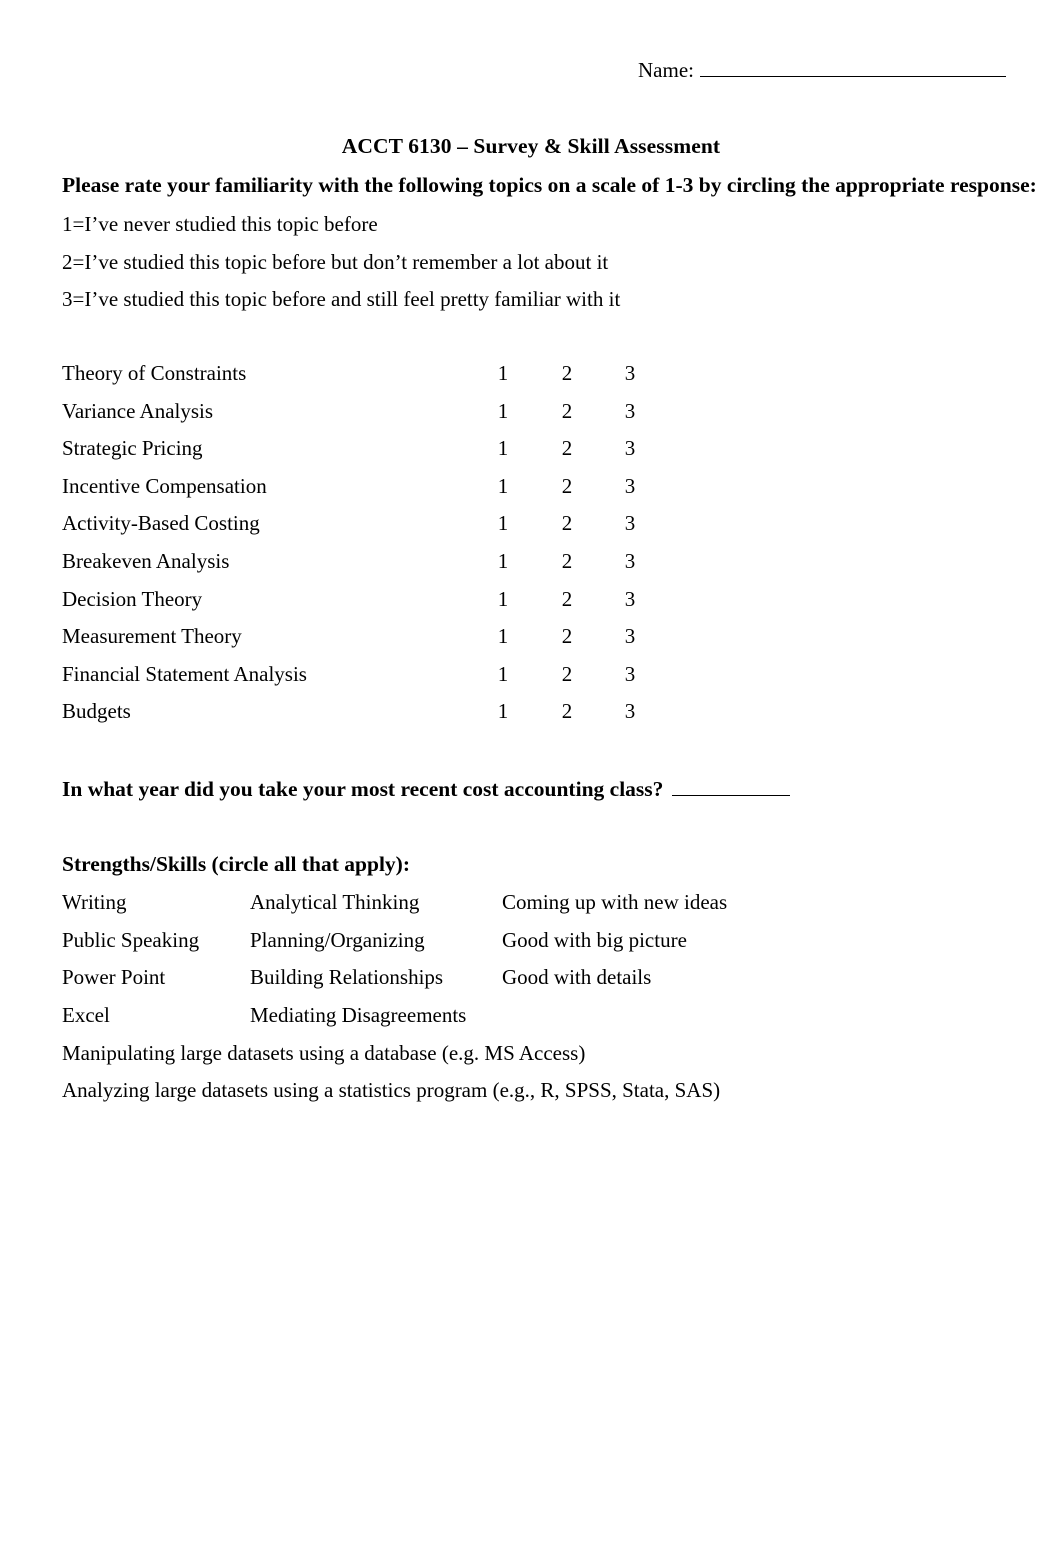  Describe the element at coordinates (130, 940) in the screenshot. I see `skill-option: Public Speaking` at that location.